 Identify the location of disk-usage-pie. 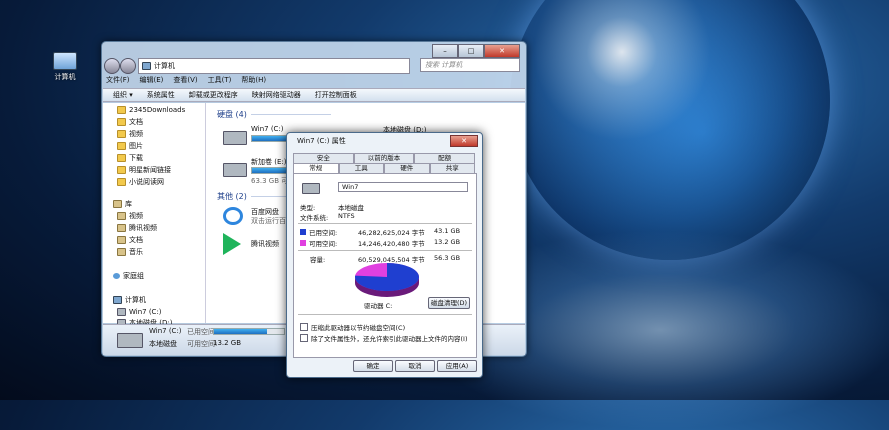
(387, 280).